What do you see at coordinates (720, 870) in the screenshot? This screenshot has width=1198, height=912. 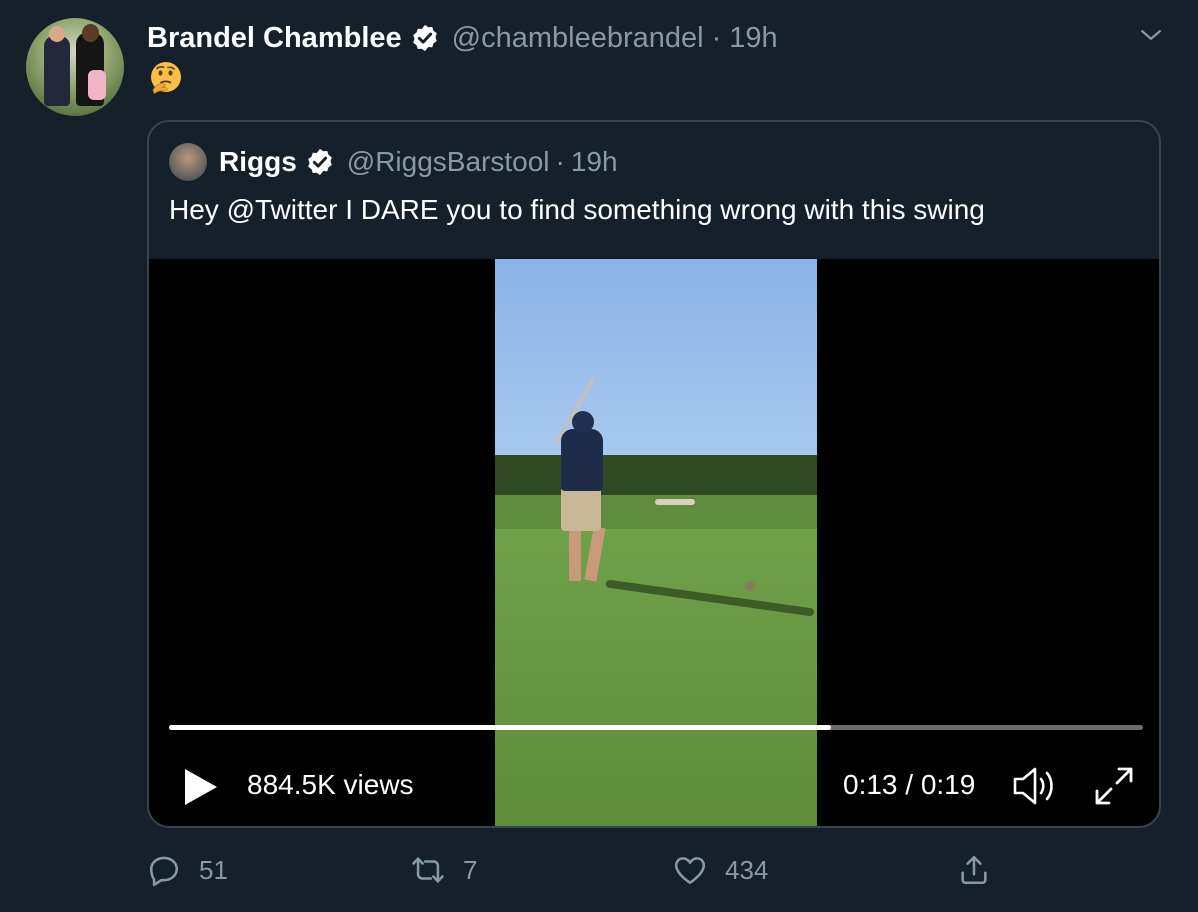 I see `like-button: 434` at bounding box center [720, 870].